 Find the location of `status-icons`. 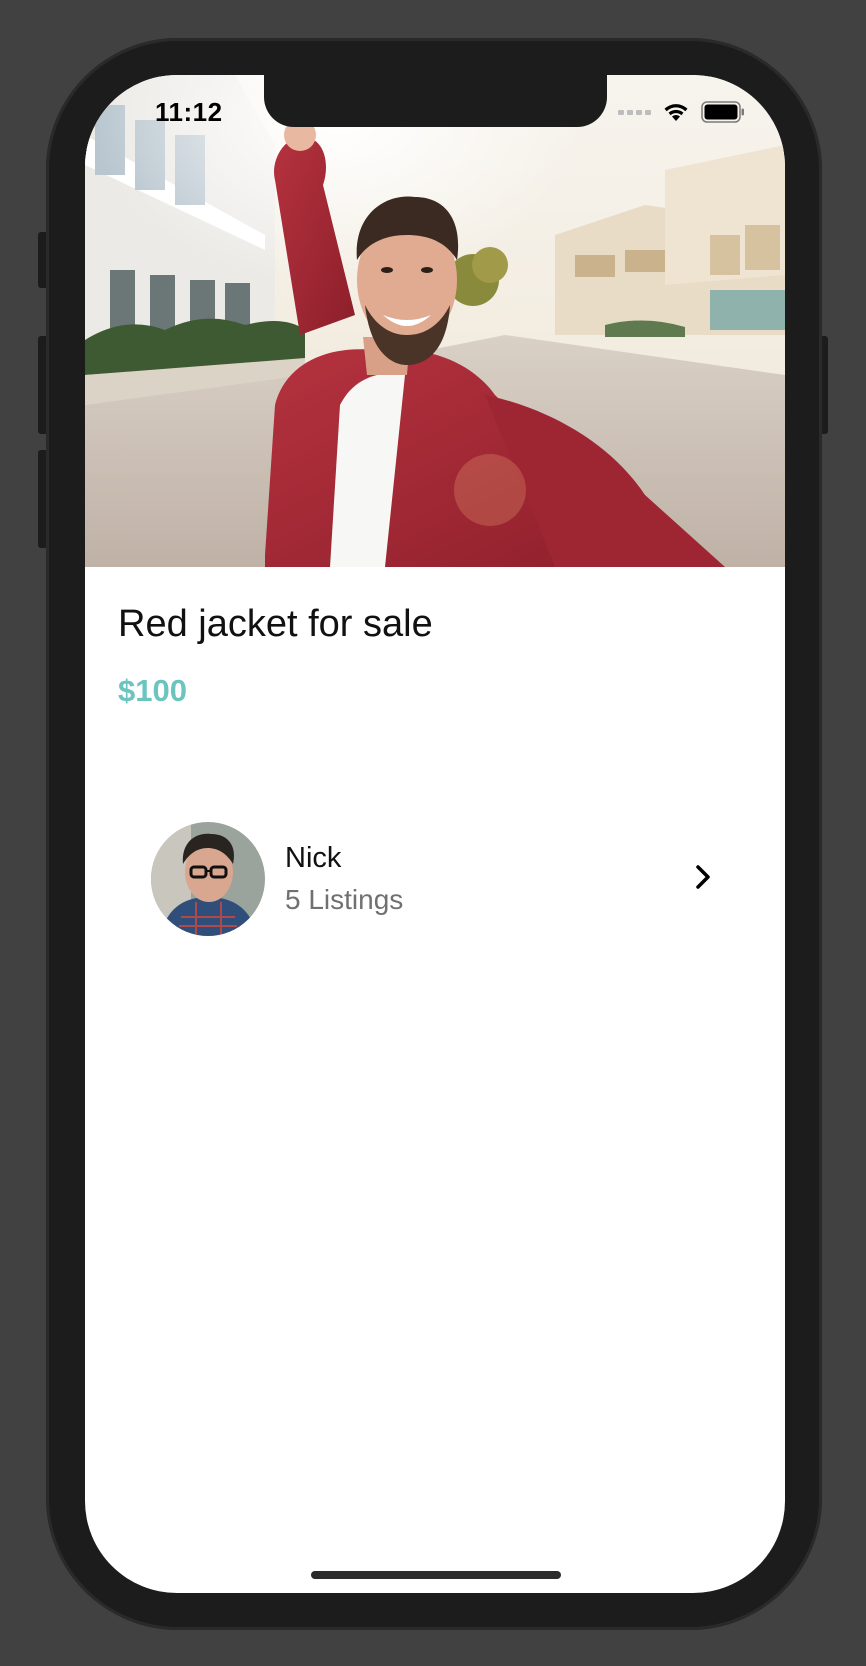

status-icons is located at coordinates (681, 112).